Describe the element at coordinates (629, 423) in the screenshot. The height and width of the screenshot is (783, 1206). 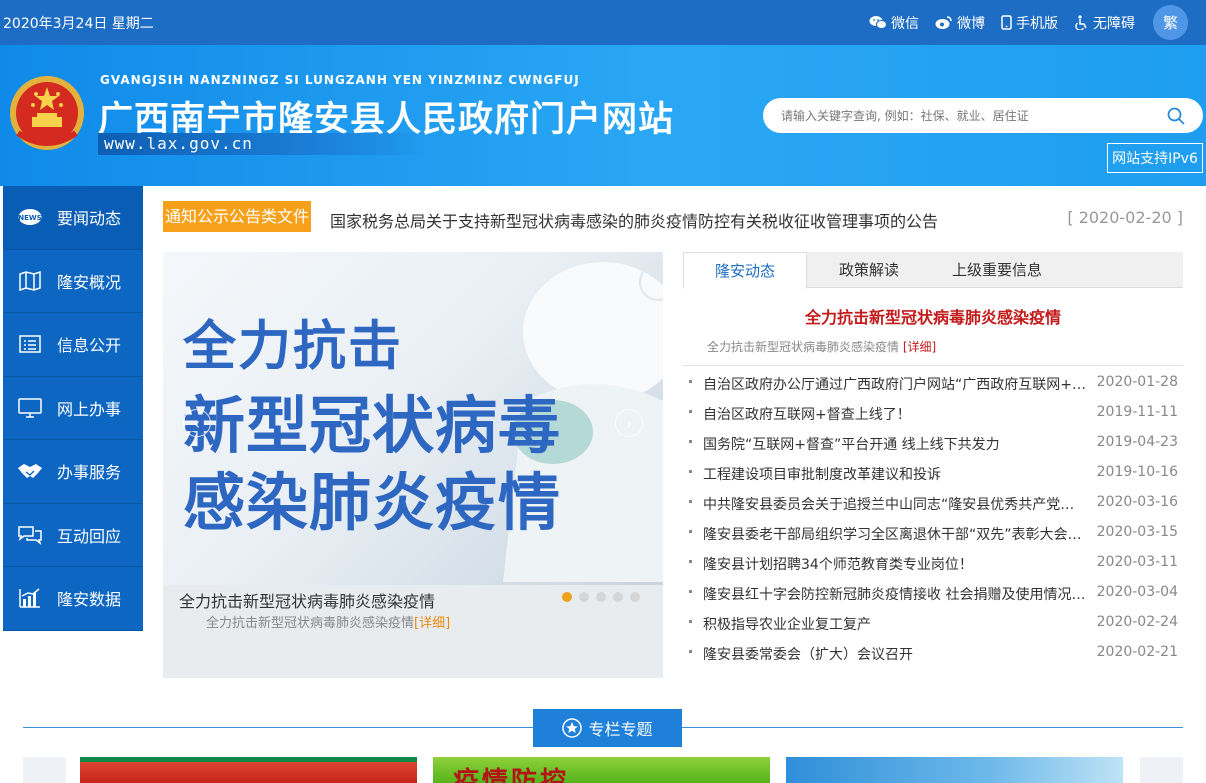
I see `carousel-next-button: ›` at that location.